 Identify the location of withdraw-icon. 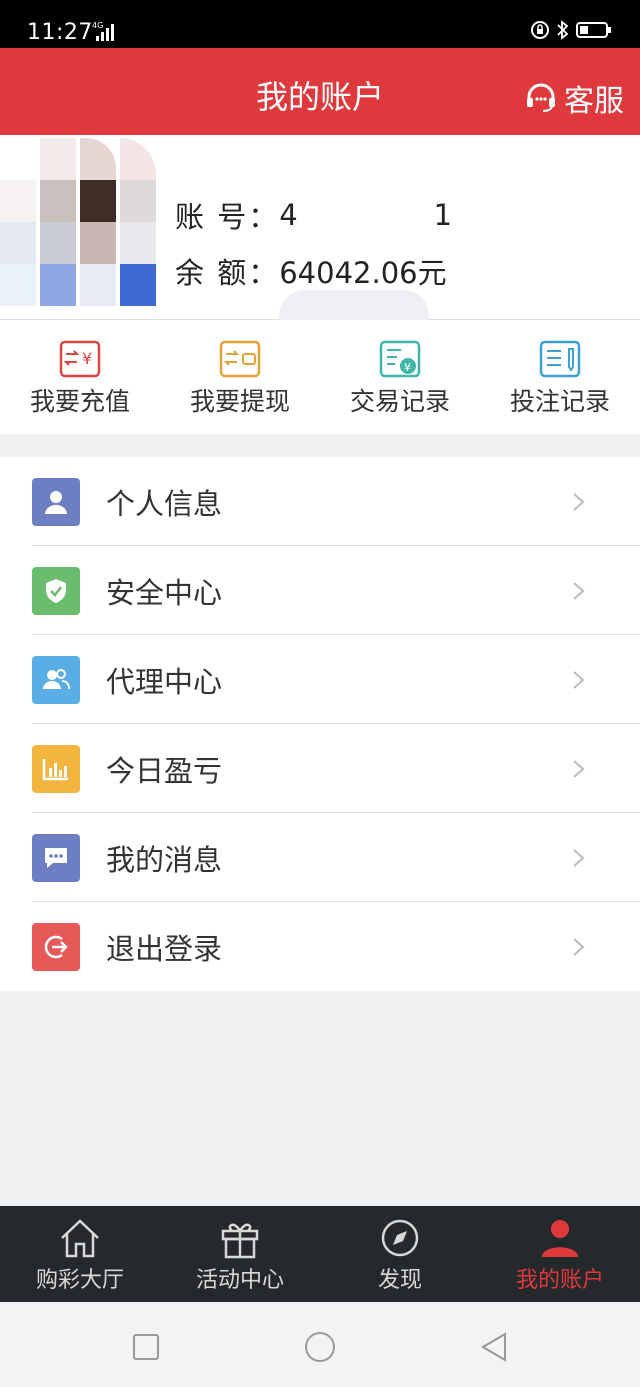
(240, 359).